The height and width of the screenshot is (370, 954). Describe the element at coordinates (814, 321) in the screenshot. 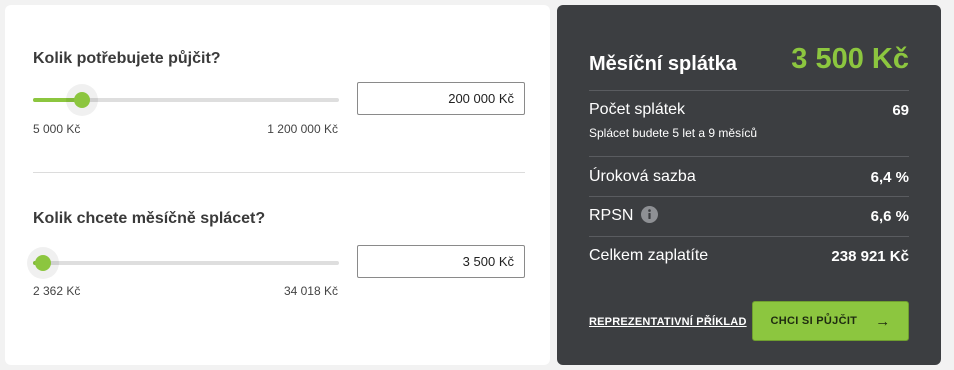

I see `borrow-button-label: CHCI SI PŮJČIT` at that location.